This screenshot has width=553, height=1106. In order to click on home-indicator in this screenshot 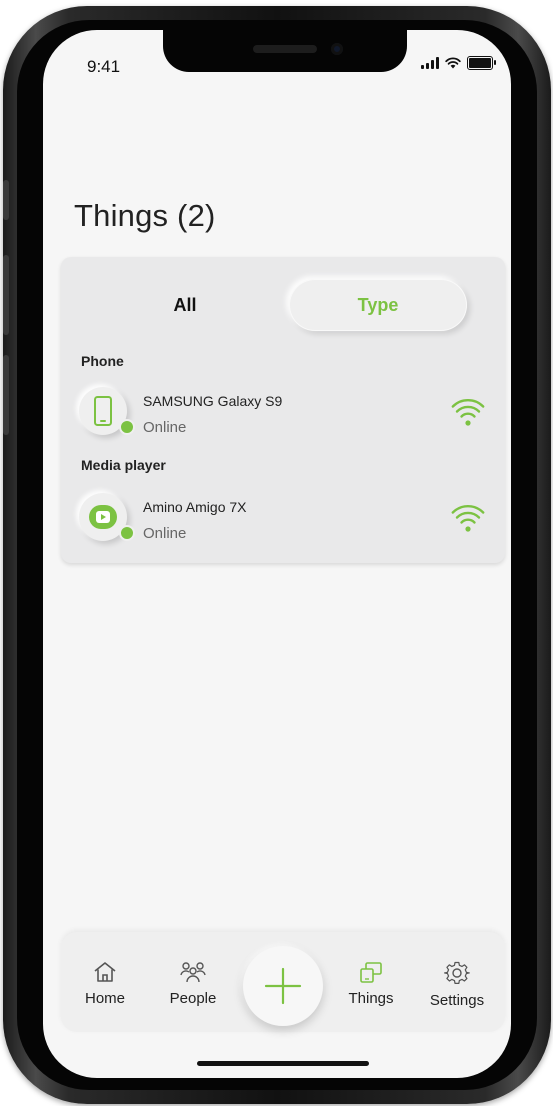, I will do `click(283, 1063)`.